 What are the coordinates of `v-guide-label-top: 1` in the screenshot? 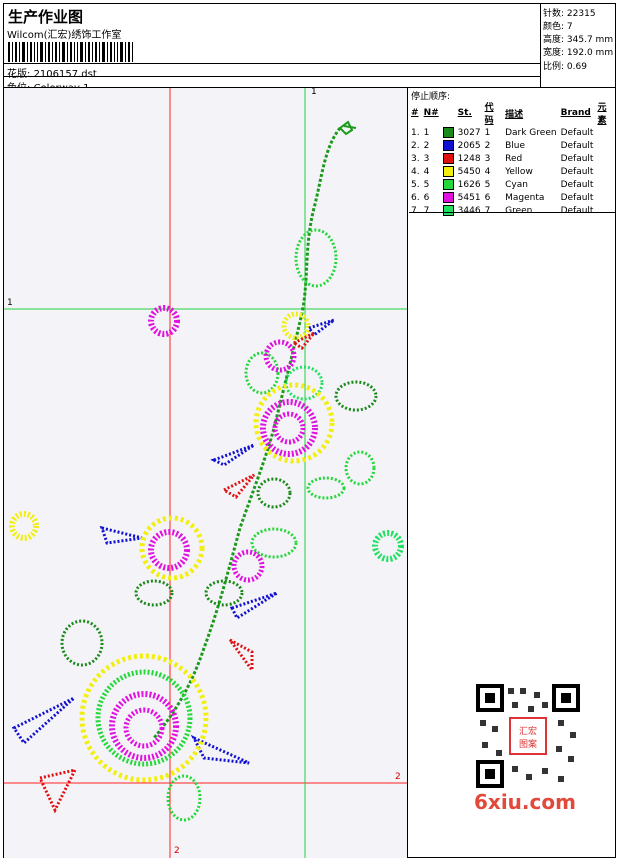 It's located at (314, 92).